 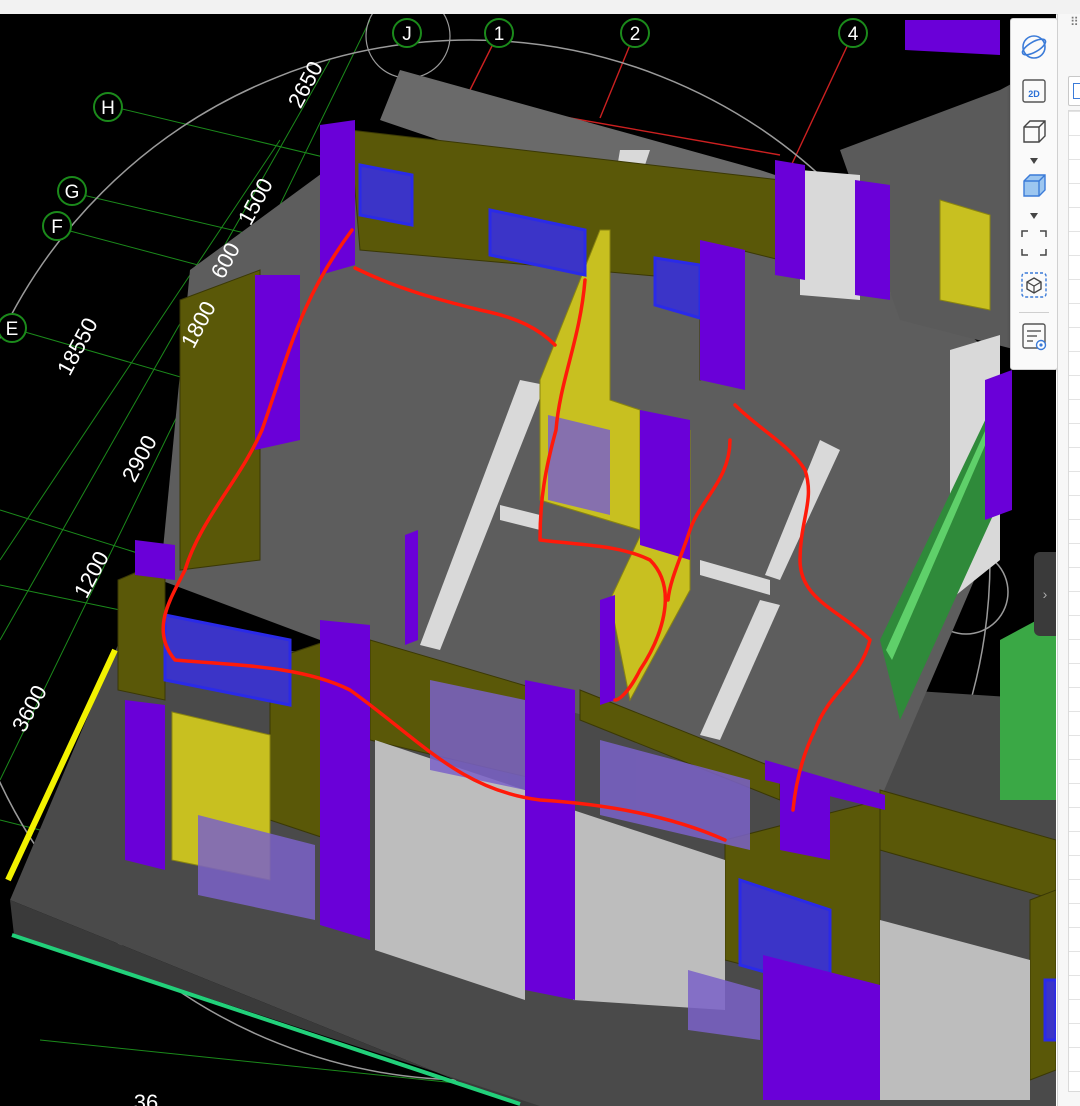 I want to click on panel-tab, so click(x=1074, y=91).